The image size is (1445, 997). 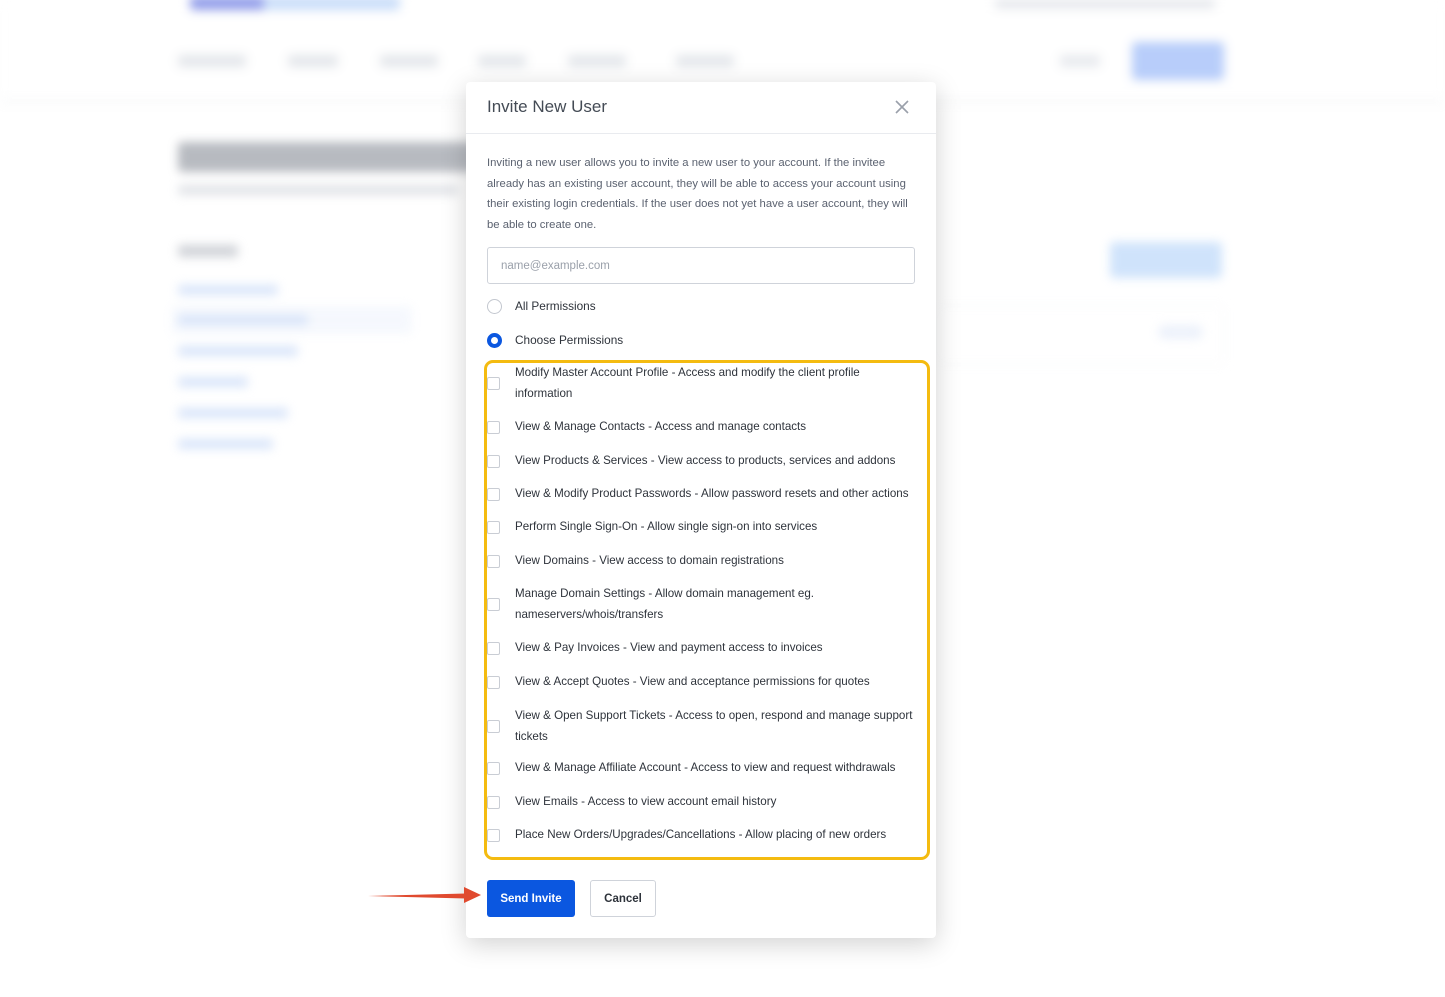 I want to click on background-badge, so click(x=1180, y=332).